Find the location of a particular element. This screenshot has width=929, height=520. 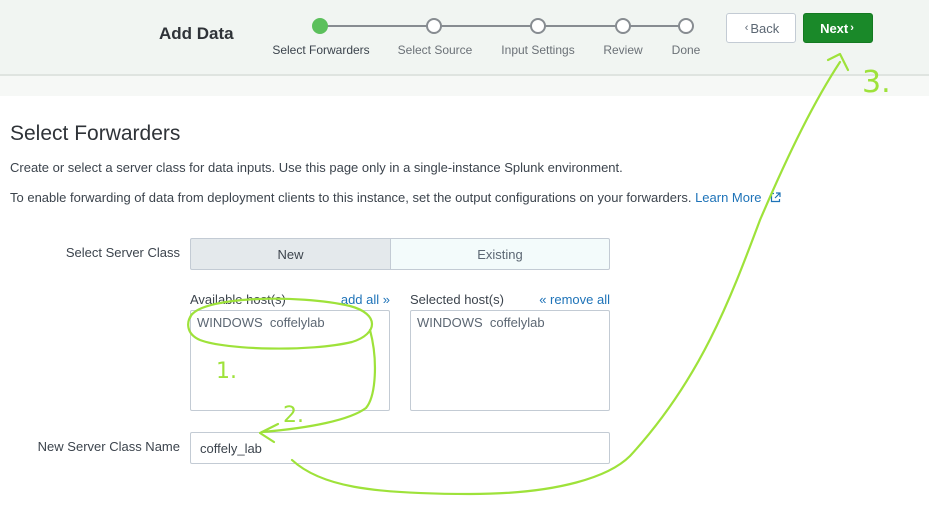

existing-server-class-button: Existing is located at coordinates (500, 254).